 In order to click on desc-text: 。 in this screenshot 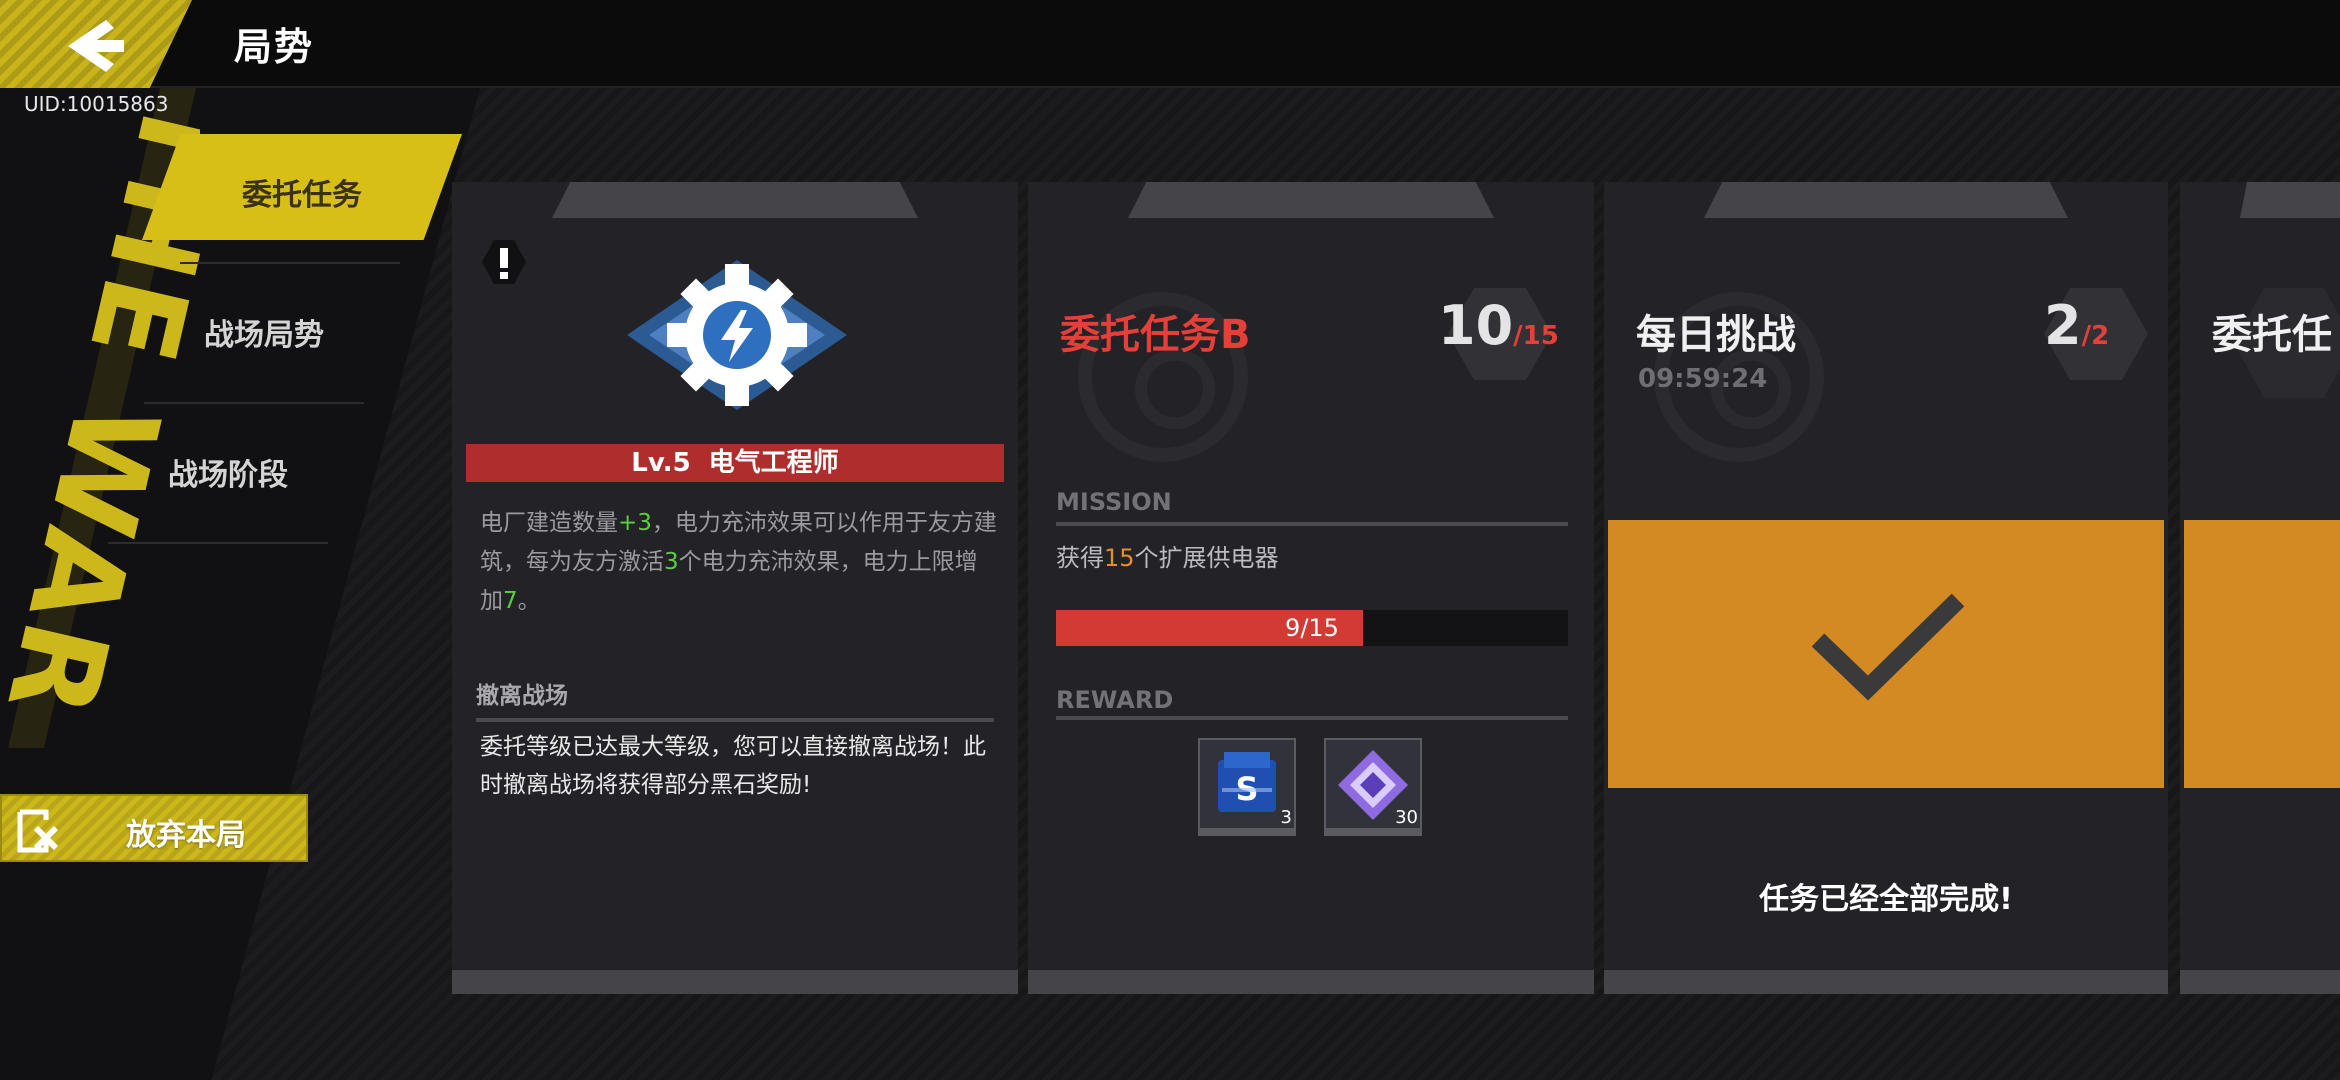, I will do `click(529, 601)`.